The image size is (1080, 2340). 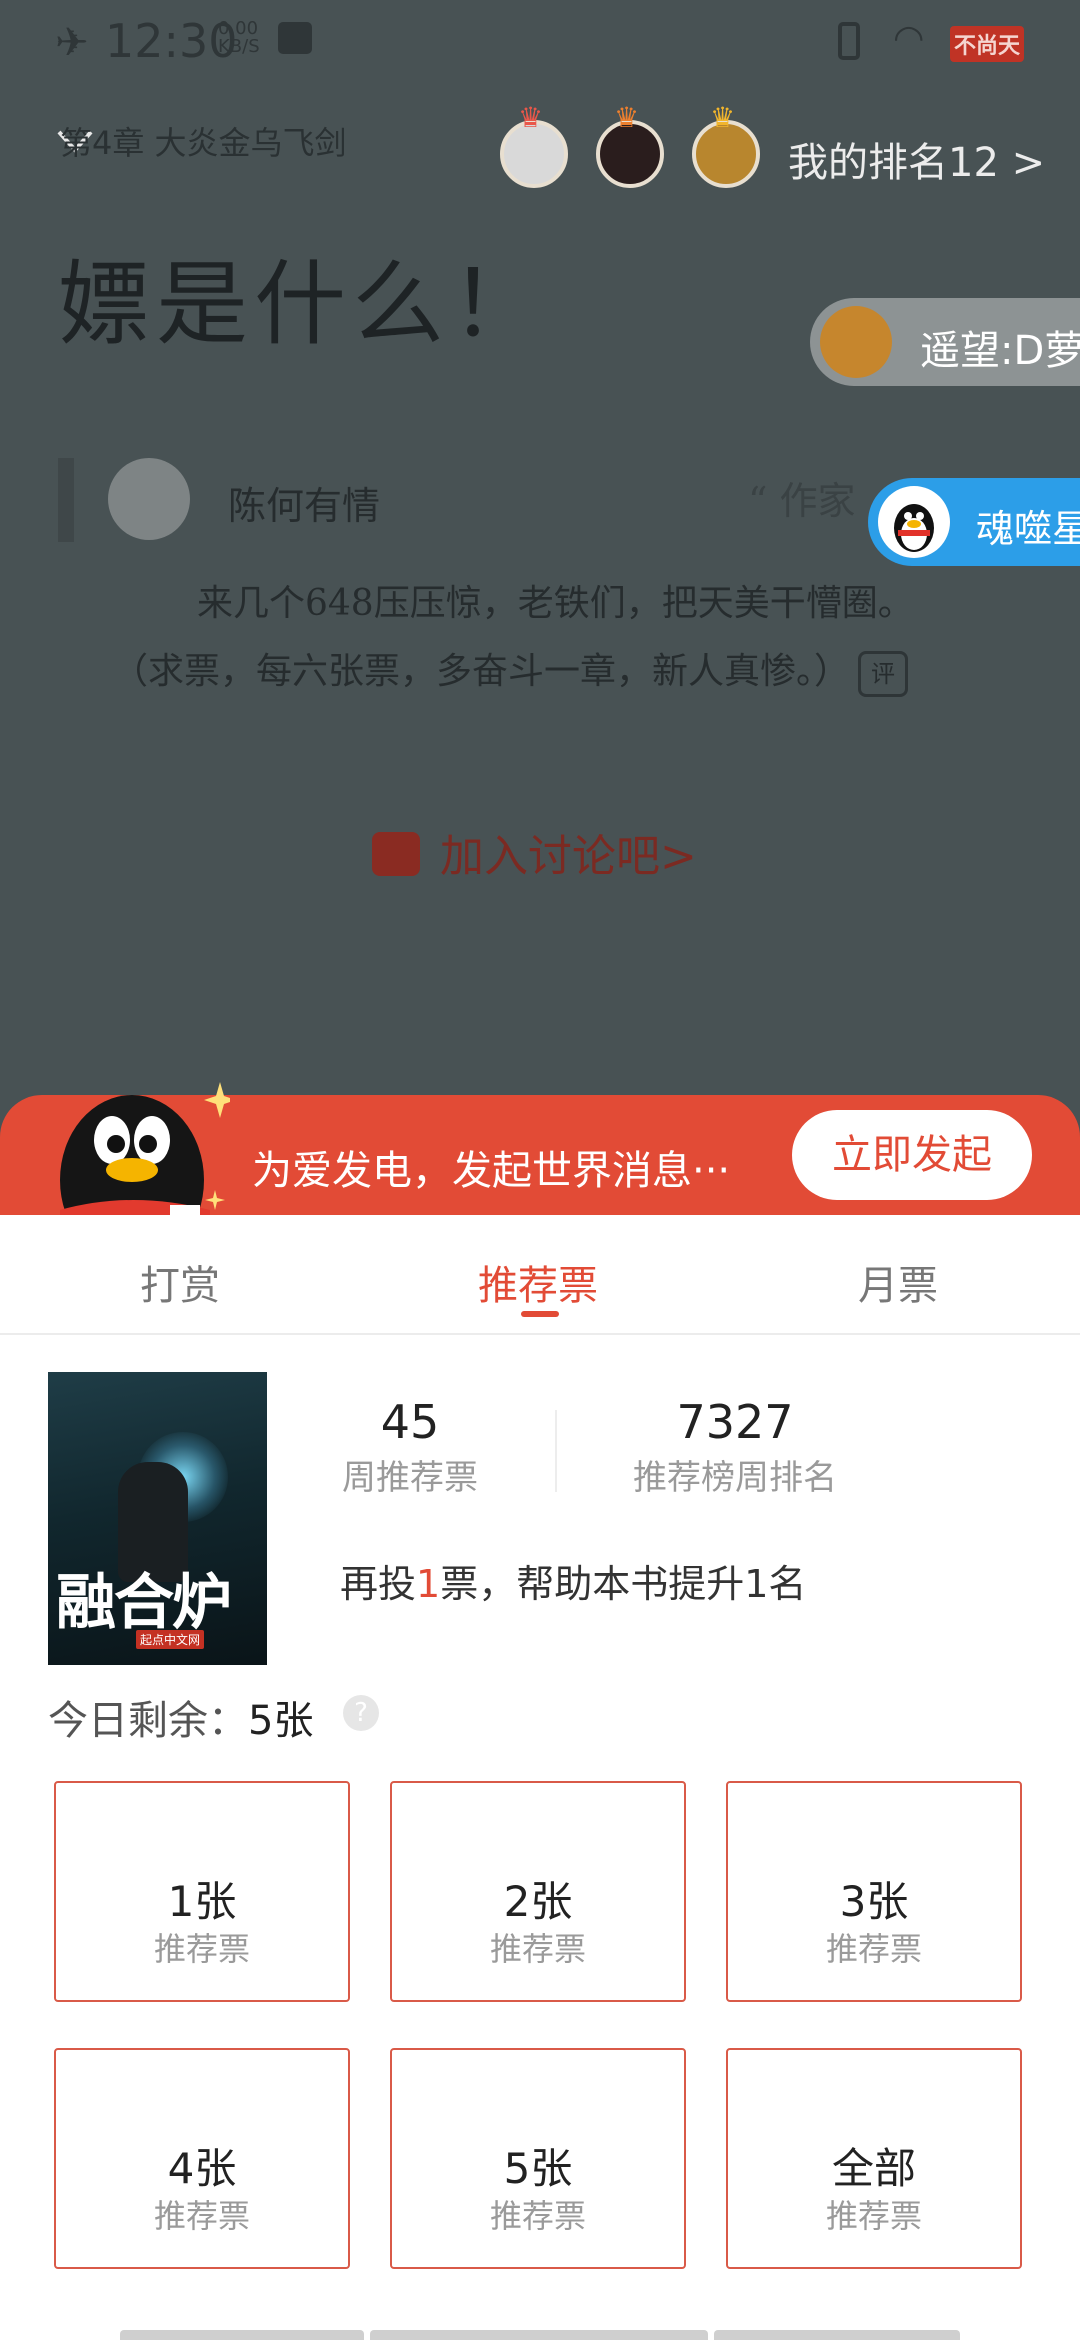 I want to click on chapter-title: 嫖是什么！, so click(x=303, y=304).